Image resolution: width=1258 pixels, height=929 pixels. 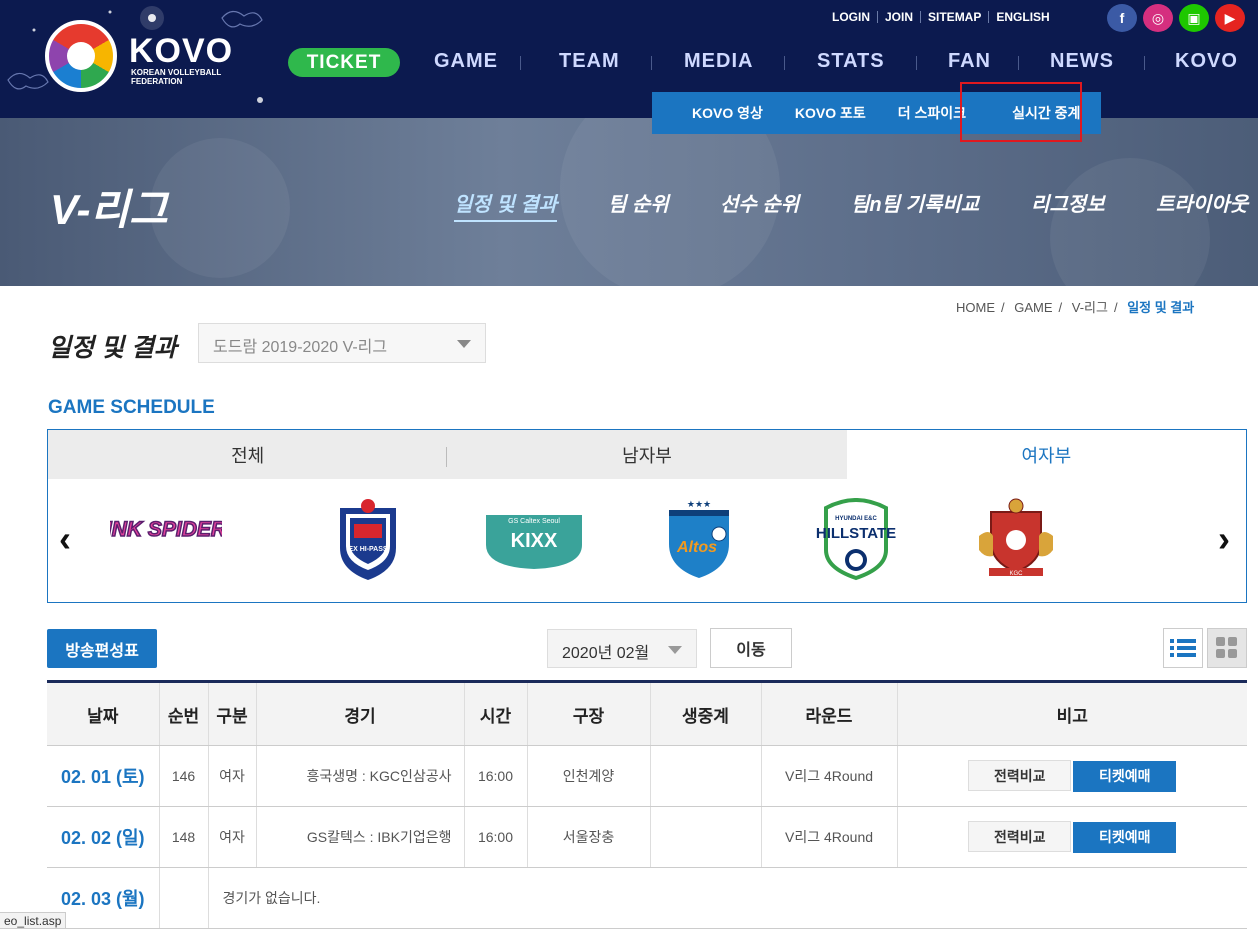 I want to click on row-match: GS칼텍스 : IBK기업은행, so click(x=360, y=837).